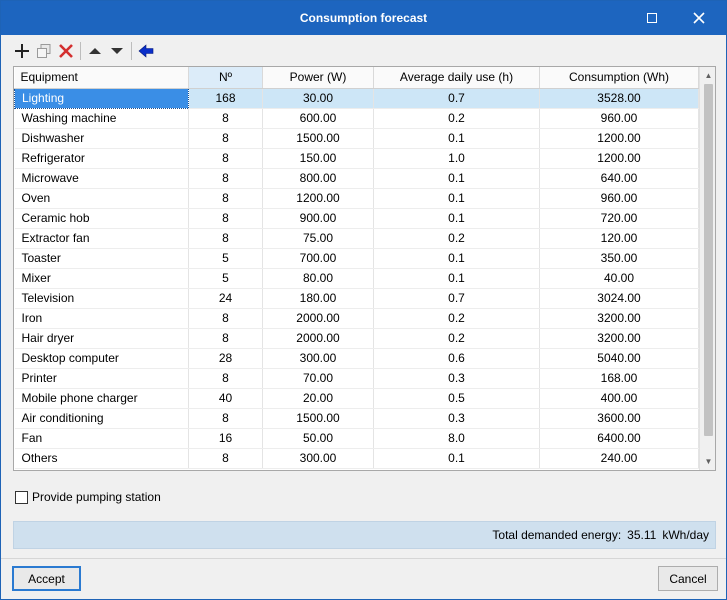 The image size is (727, 600). Describe the element at coordinates (225, 358) in the screenshot. I see `cell-number: 28` at that location.